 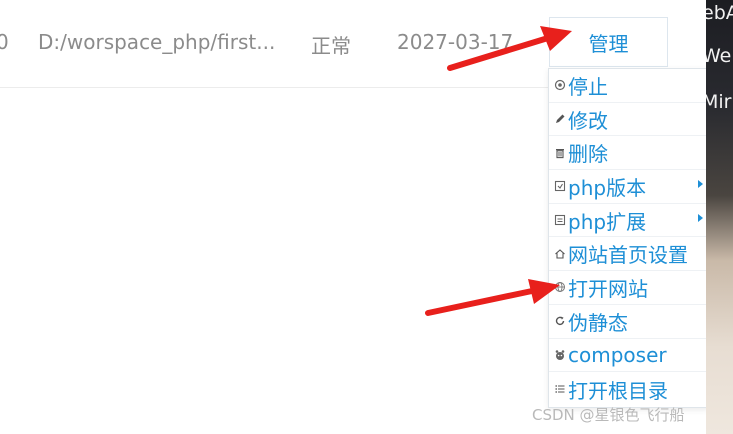 I want to click on menu-item-label: composer, so click(x=617, y=354).